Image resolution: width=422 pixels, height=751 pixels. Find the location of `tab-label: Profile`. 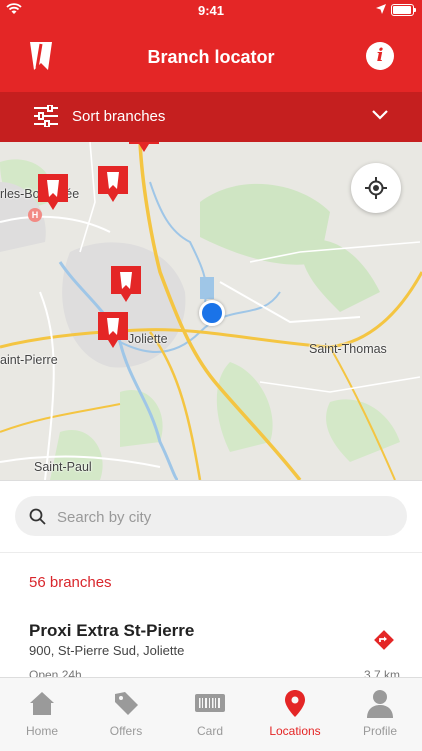

tab-label: Profile is located at coordinates (379, 731).